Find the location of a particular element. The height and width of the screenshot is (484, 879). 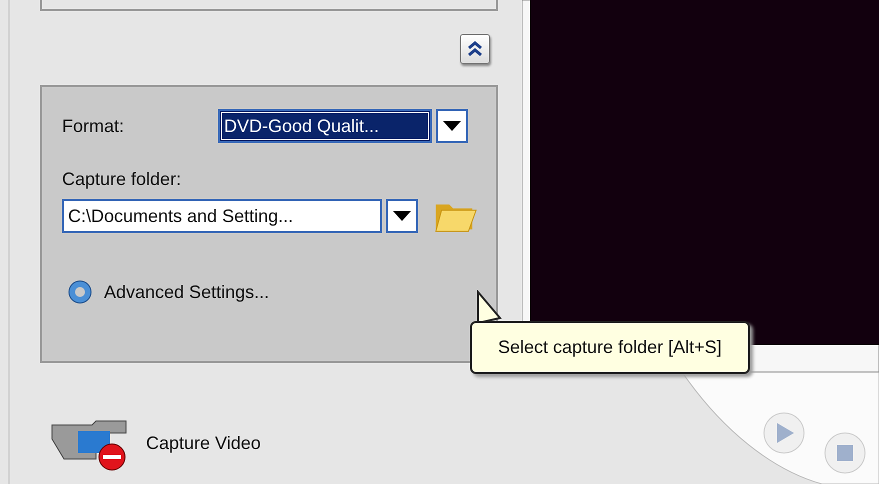

capture-video-button: Capture Video is located at coordinates (274, 443).